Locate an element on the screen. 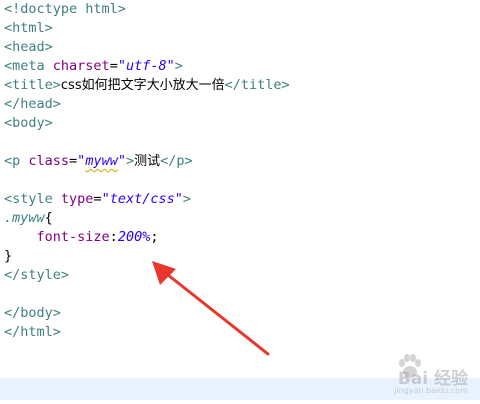 The width and height of the screenshot is (480, 404). annotation-arrow is located at coordinates (211, 308).